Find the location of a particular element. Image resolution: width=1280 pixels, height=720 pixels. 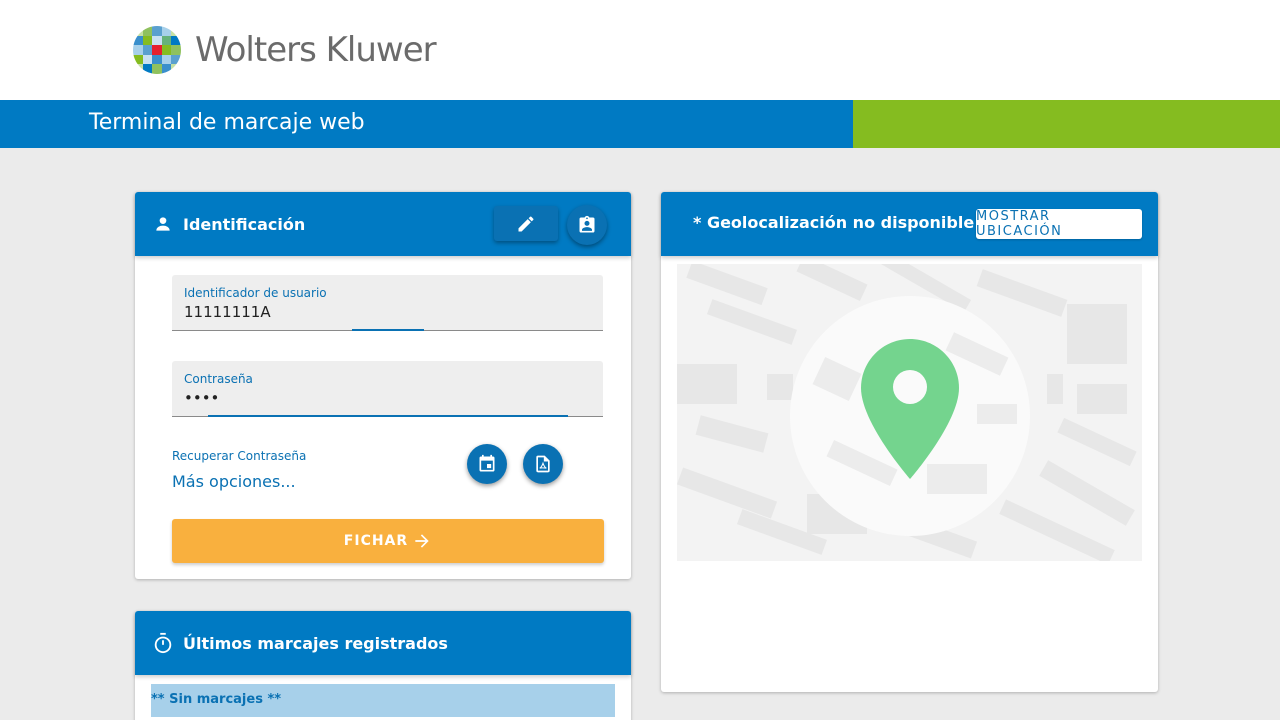

arrow-right-icon is located at coordinates (422, 541).